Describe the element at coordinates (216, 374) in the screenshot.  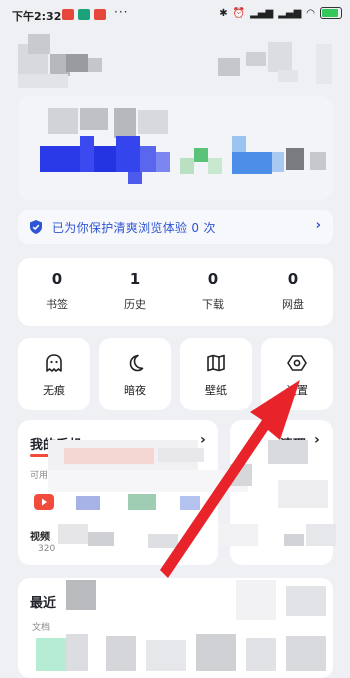
I see `wallpaper-button: 壁纸` at that location.